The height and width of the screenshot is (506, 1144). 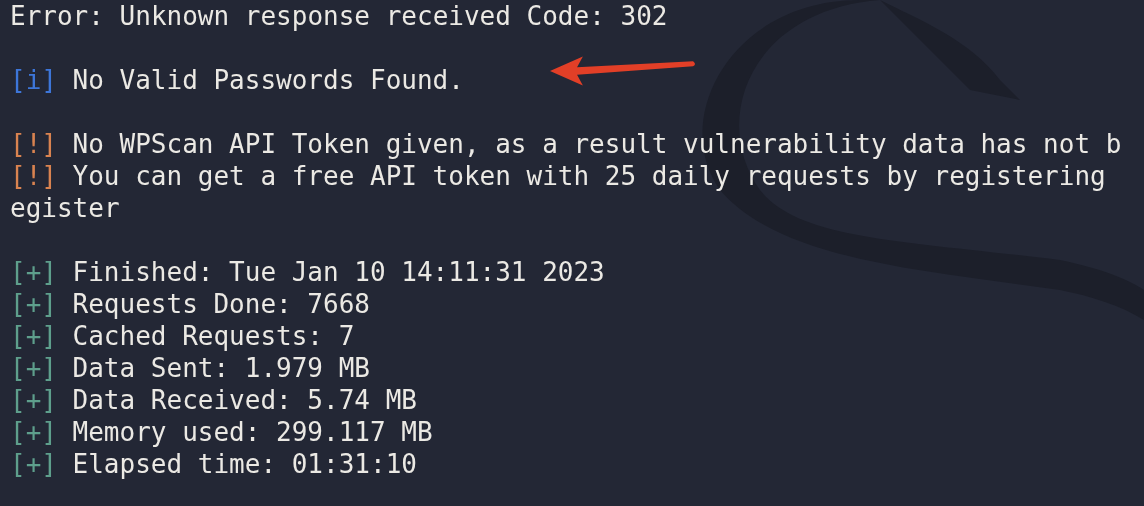 I want to click on output-line: Requests Done: 7668, so click(x=221, y=304).